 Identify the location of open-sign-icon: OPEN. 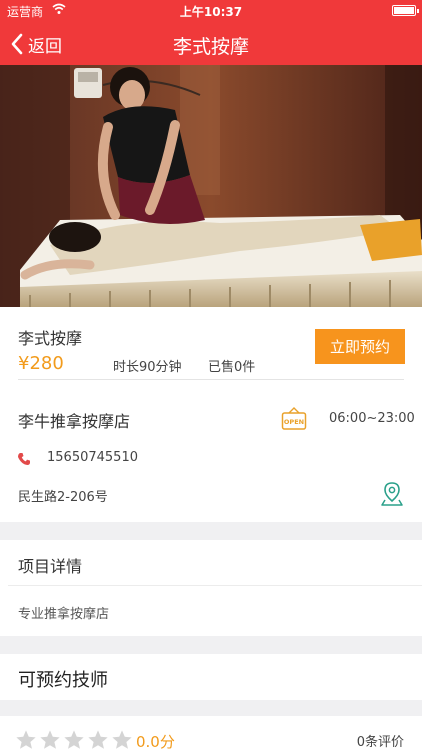
(294, 421).